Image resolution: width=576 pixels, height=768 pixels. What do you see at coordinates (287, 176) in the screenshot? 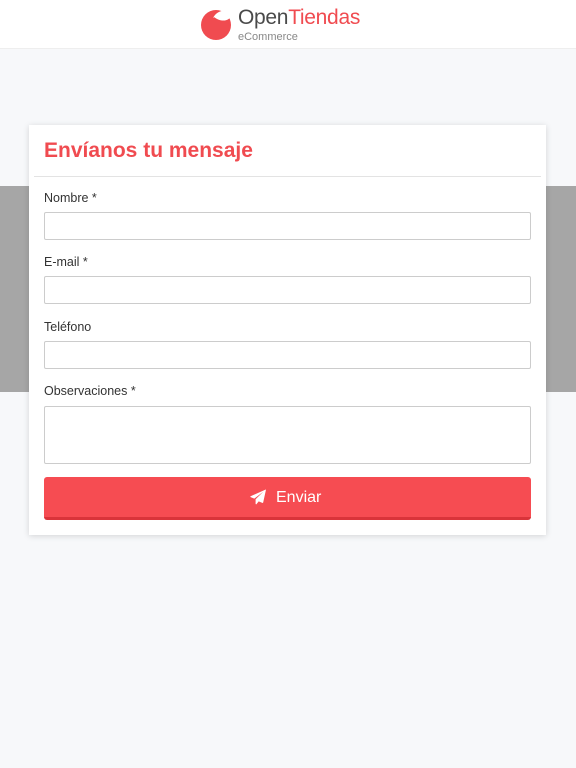
I see `title-divider` at bounding box center [287, 176].